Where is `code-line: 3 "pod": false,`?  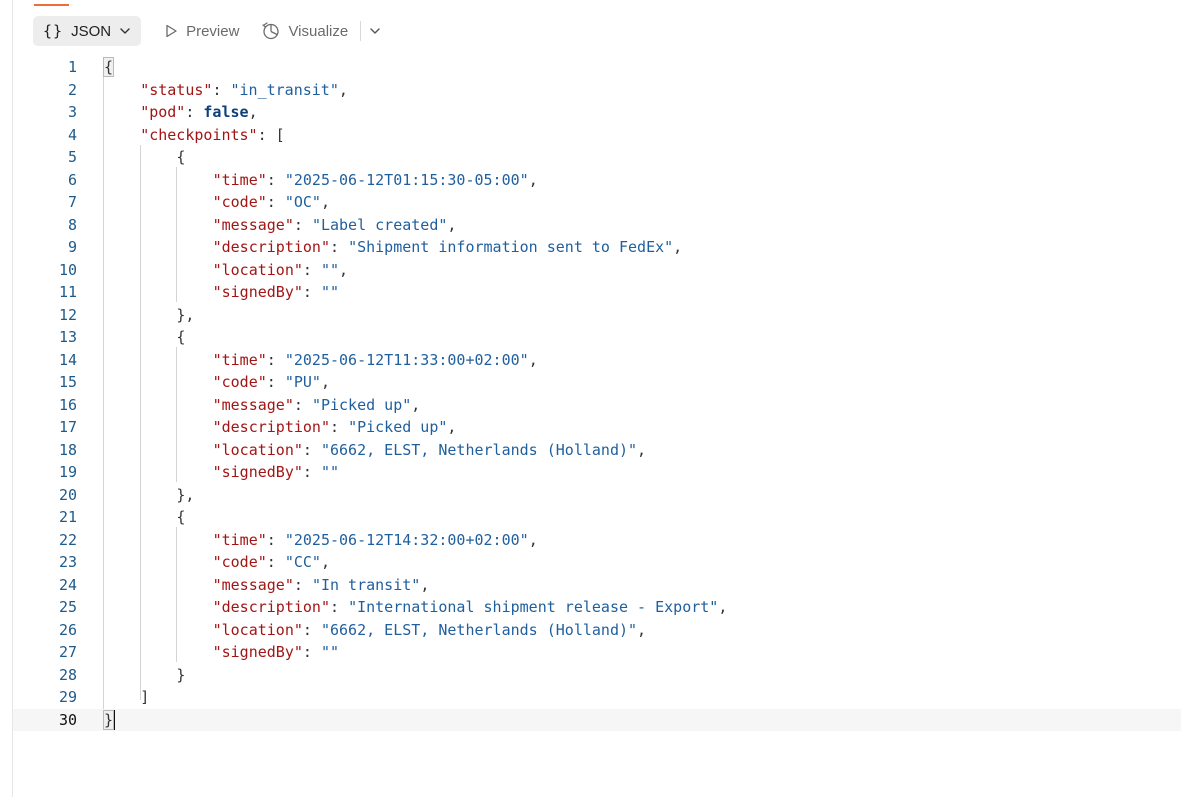 code-line: 3 "pod": false, is located at coordinates (597, 112).